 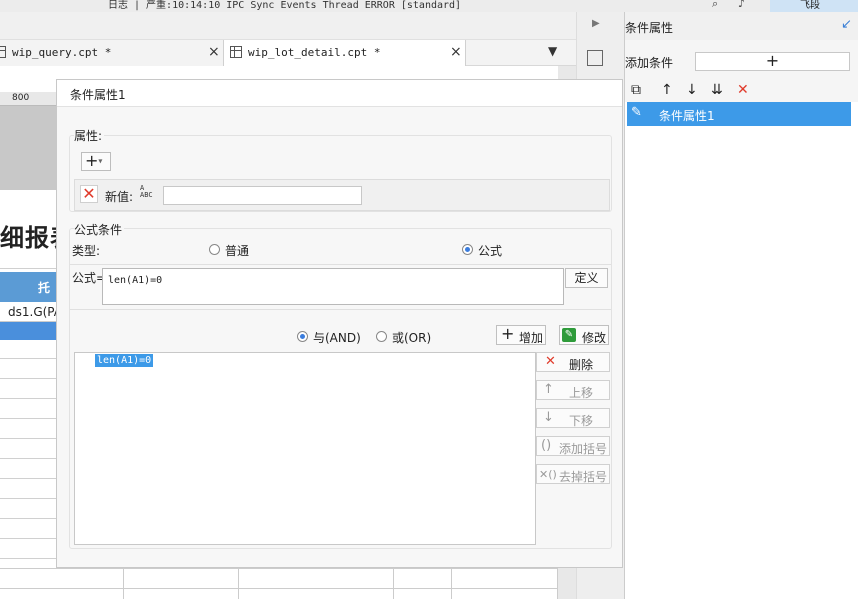 What do you see at coordinates (89, 135) in the screenshot?
I see `attribute-section-label: 属性:` at bounding box center [89, 135].